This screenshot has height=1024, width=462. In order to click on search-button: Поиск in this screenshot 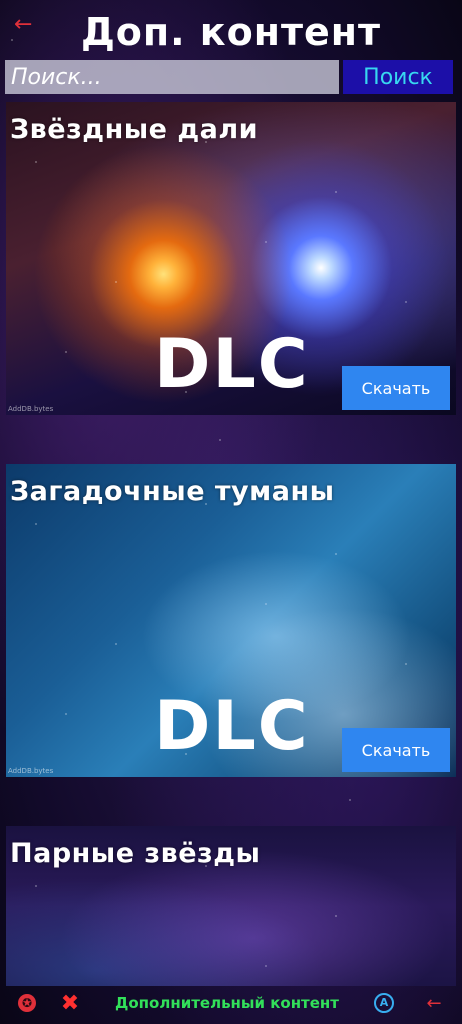, I will do `click(398, 77)`.